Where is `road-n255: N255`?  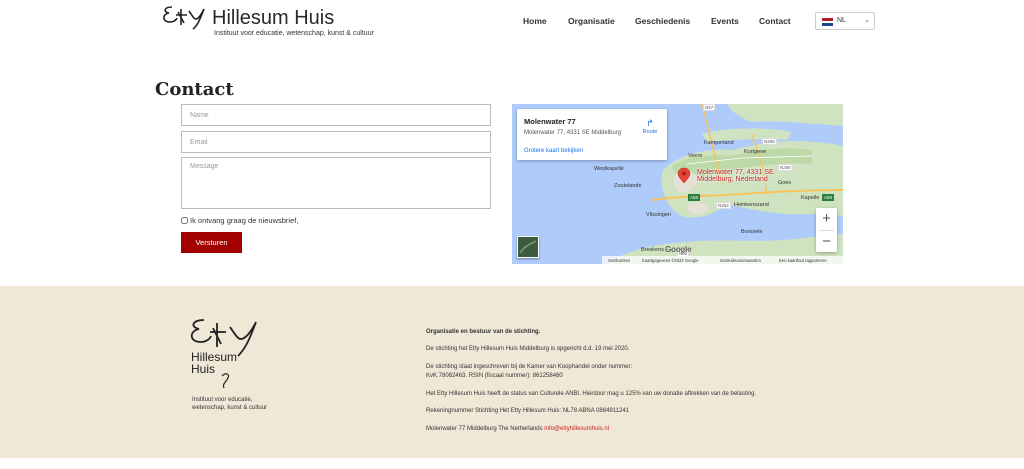
road-n255: N255 is located at coordinates (769, 141).